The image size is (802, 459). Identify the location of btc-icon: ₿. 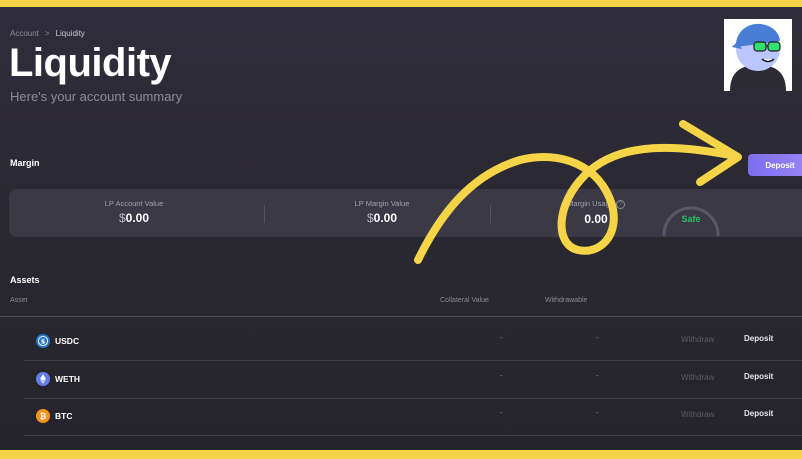
(43, 416).